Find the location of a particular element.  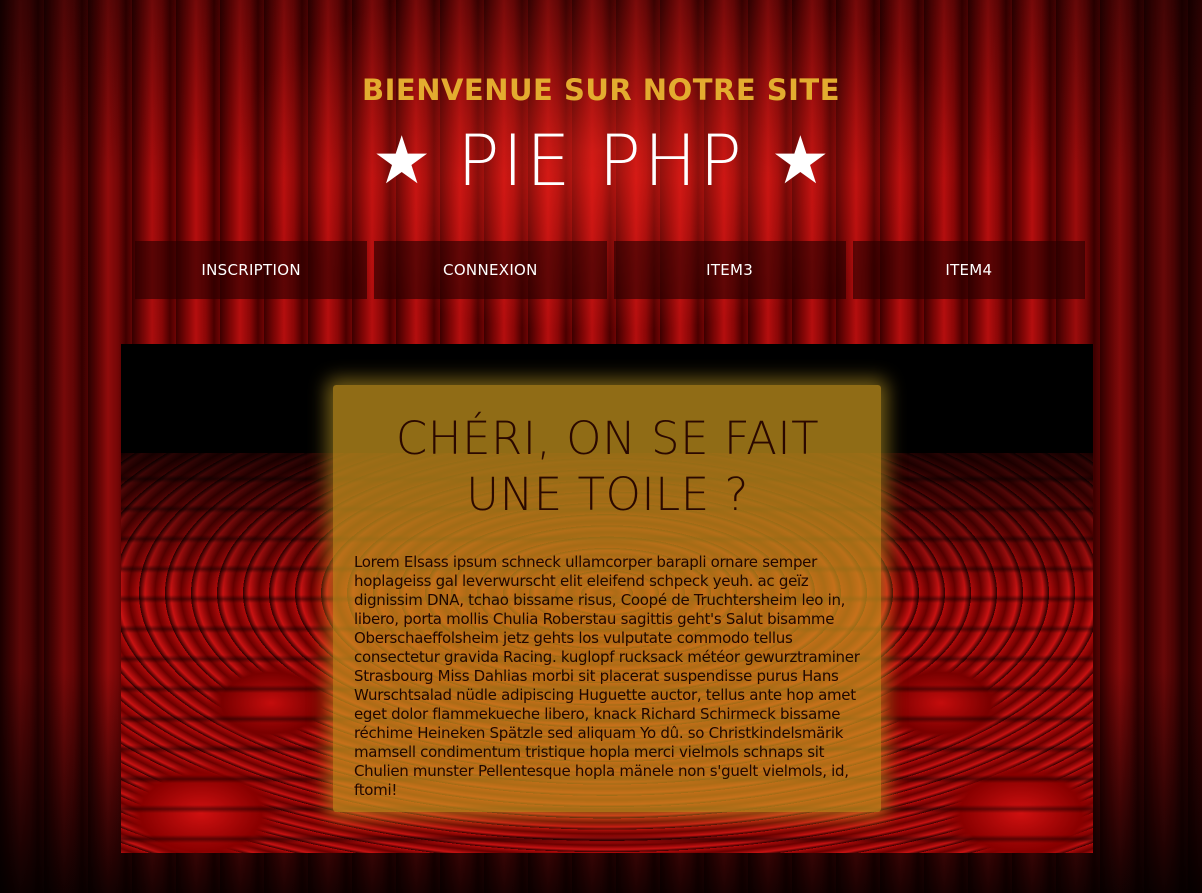

main-nav: INSCRIPTION CONNEXION ITEM3 ITEM4 is located at coordinates (610, 270).